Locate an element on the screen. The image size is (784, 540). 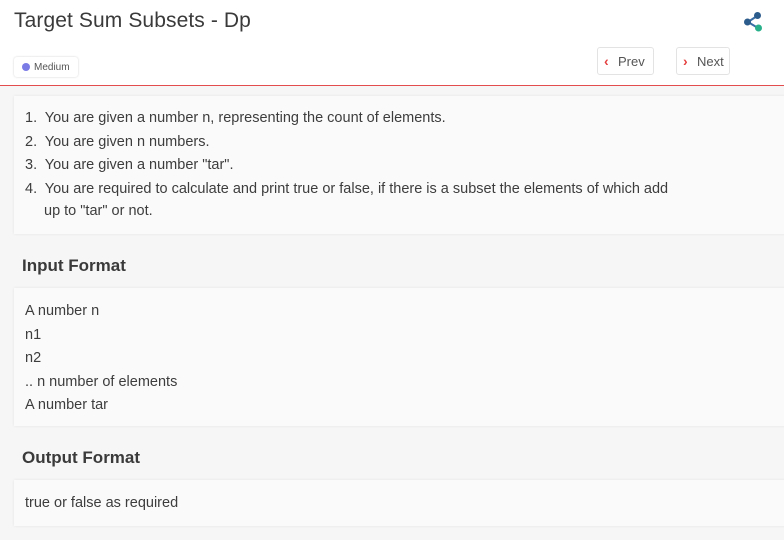
item-text: You are given n numbers. is located at coordinates (127, 141).